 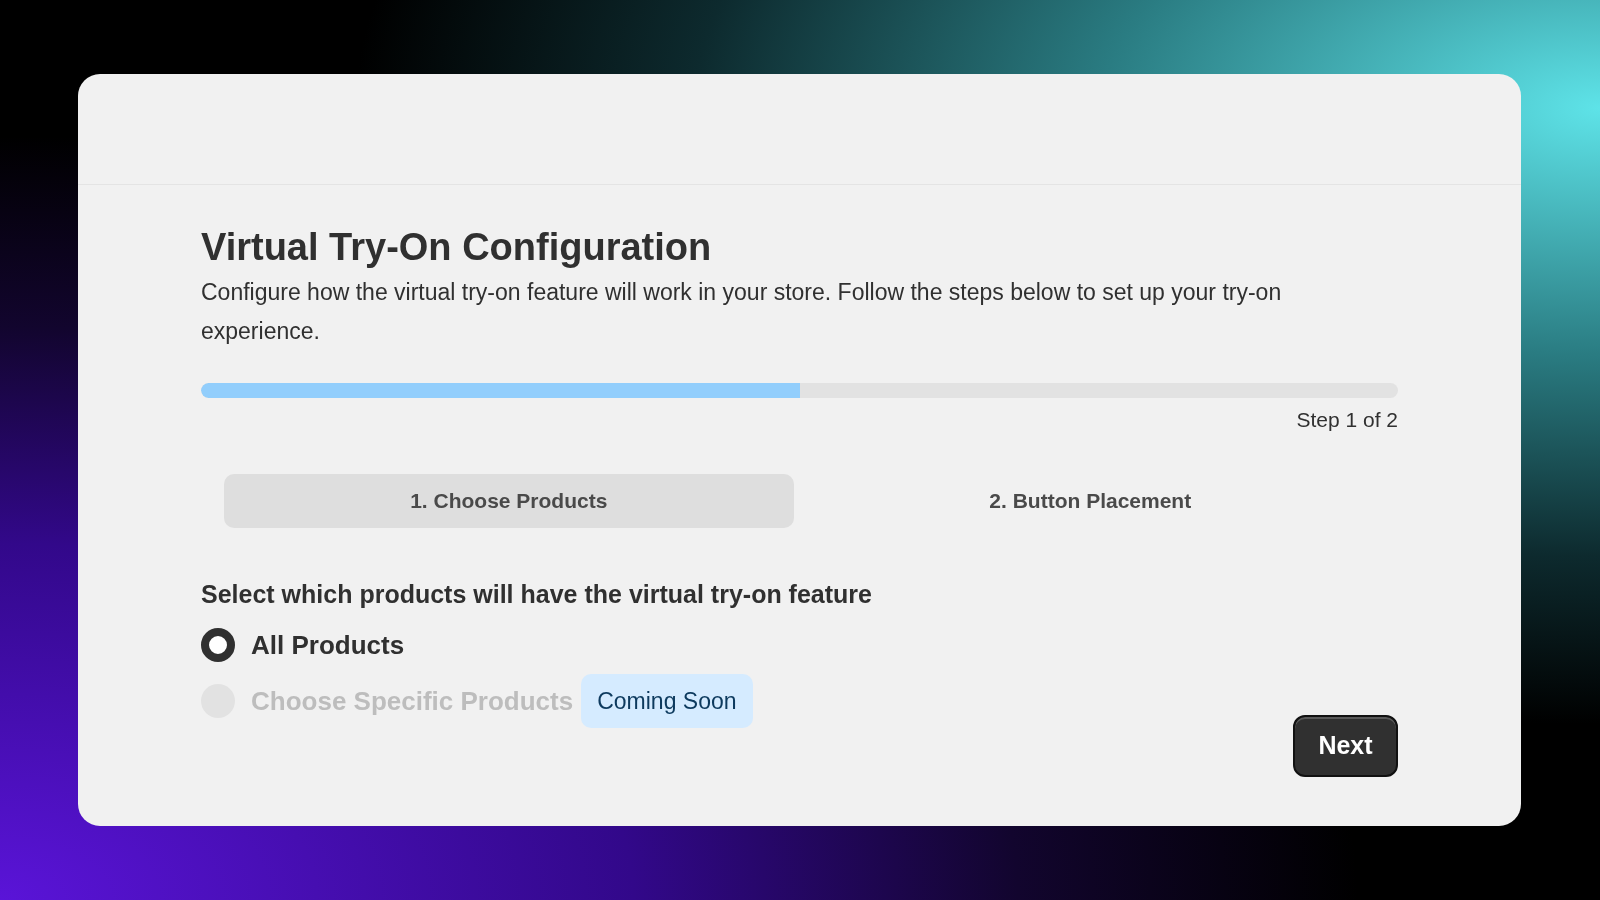 What do you see at coordinates (742, 312) in the screenshot?
I see `description-text: Configure how the virtual try-on feature will work in your store. Follow the steps below to set up your try-on experience.` at bounding box center [742, 312].